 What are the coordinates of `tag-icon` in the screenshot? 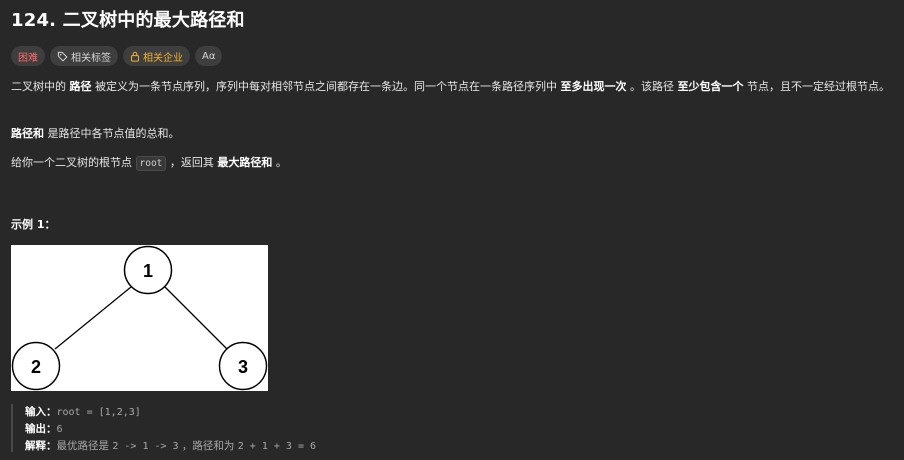 It's located at (62, 56).